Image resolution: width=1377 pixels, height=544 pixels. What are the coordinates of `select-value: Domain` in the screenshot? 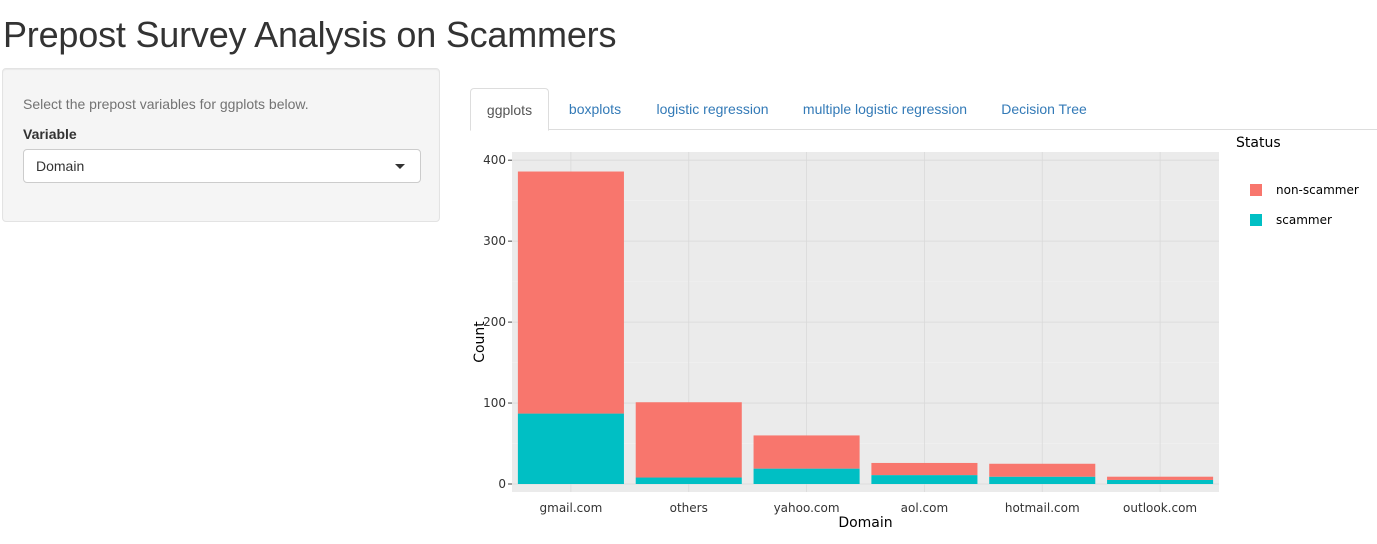 It's located at (60, 166).